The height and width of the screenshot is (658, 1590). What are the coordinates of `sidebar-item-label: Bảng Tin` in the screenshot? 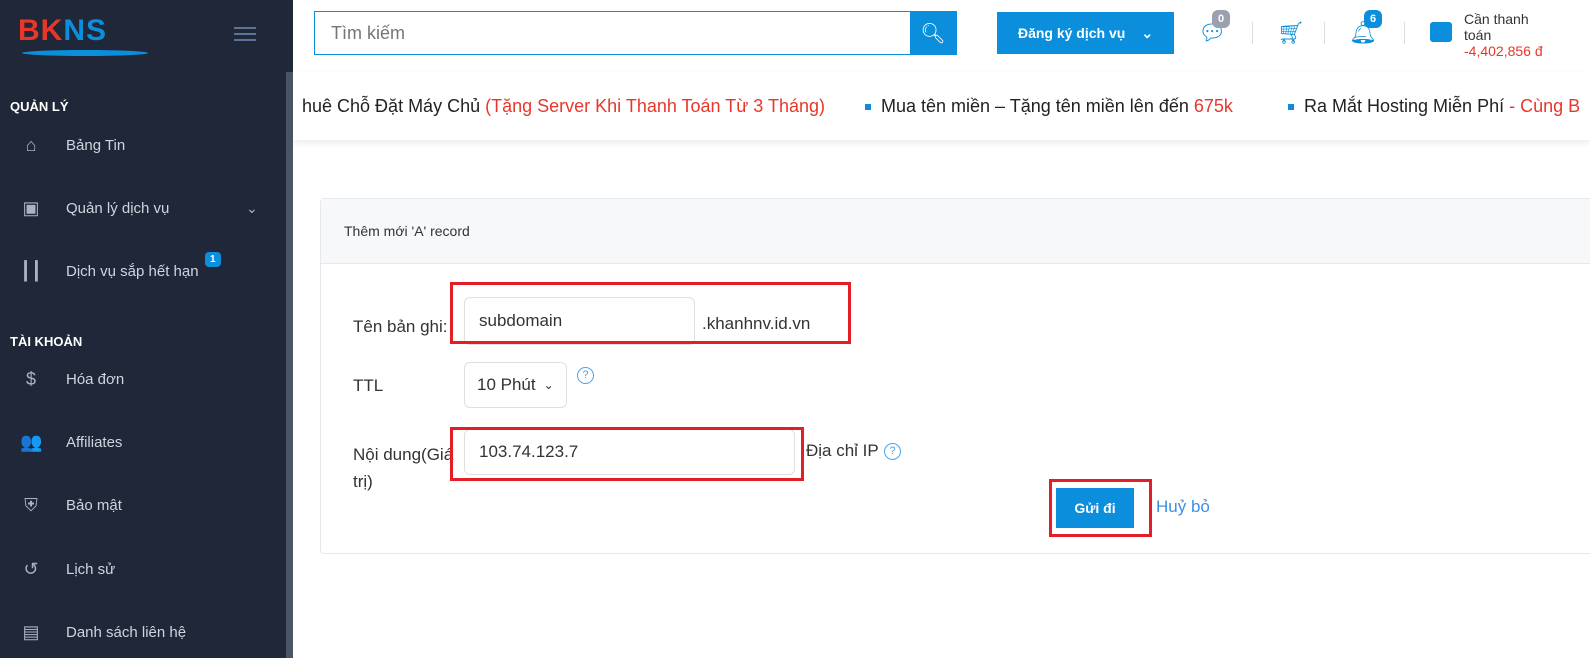 It's located at (96, 145).